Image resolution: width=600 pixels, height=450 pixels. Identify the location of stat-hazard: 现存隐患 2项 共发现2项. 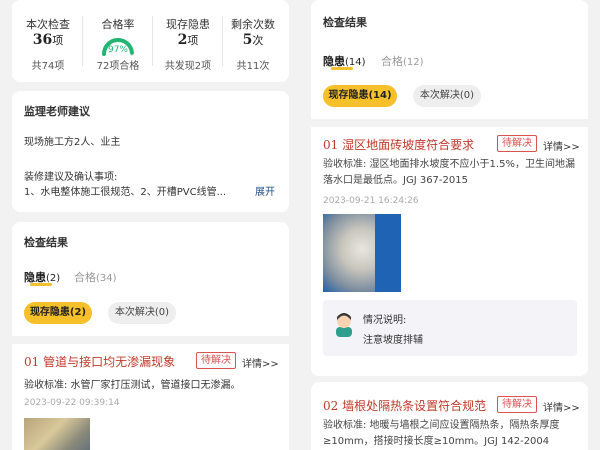
(188, 41).